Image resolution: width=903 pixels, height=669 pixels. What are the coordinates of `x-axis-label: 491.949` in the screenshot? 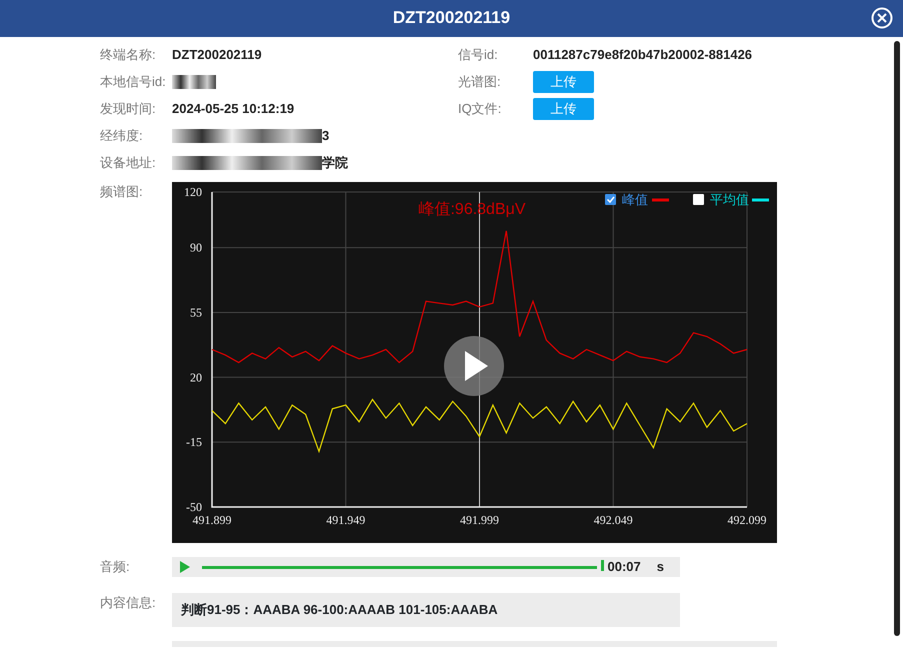 It's located at (346, 520).